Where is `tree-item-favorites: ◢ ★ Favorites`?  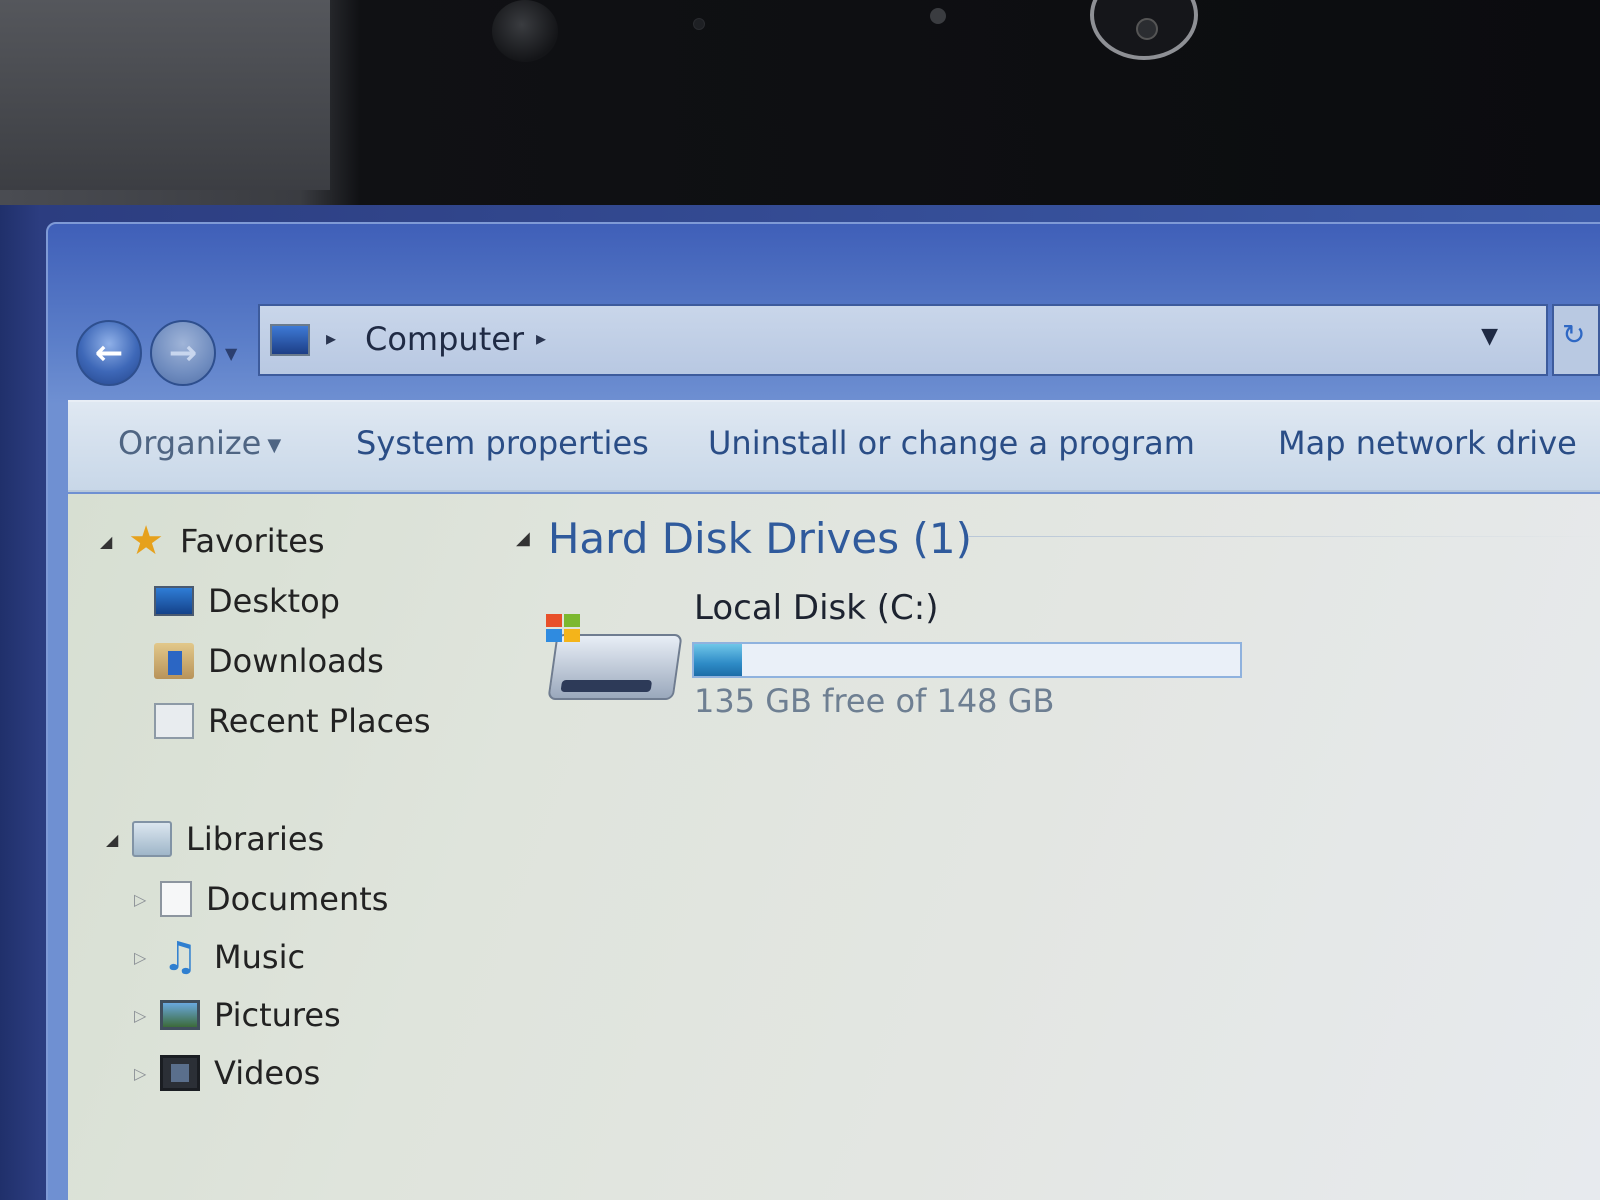
tree-item-favorites: ◢ ★ Favorites is located at coordinates (212, 541).